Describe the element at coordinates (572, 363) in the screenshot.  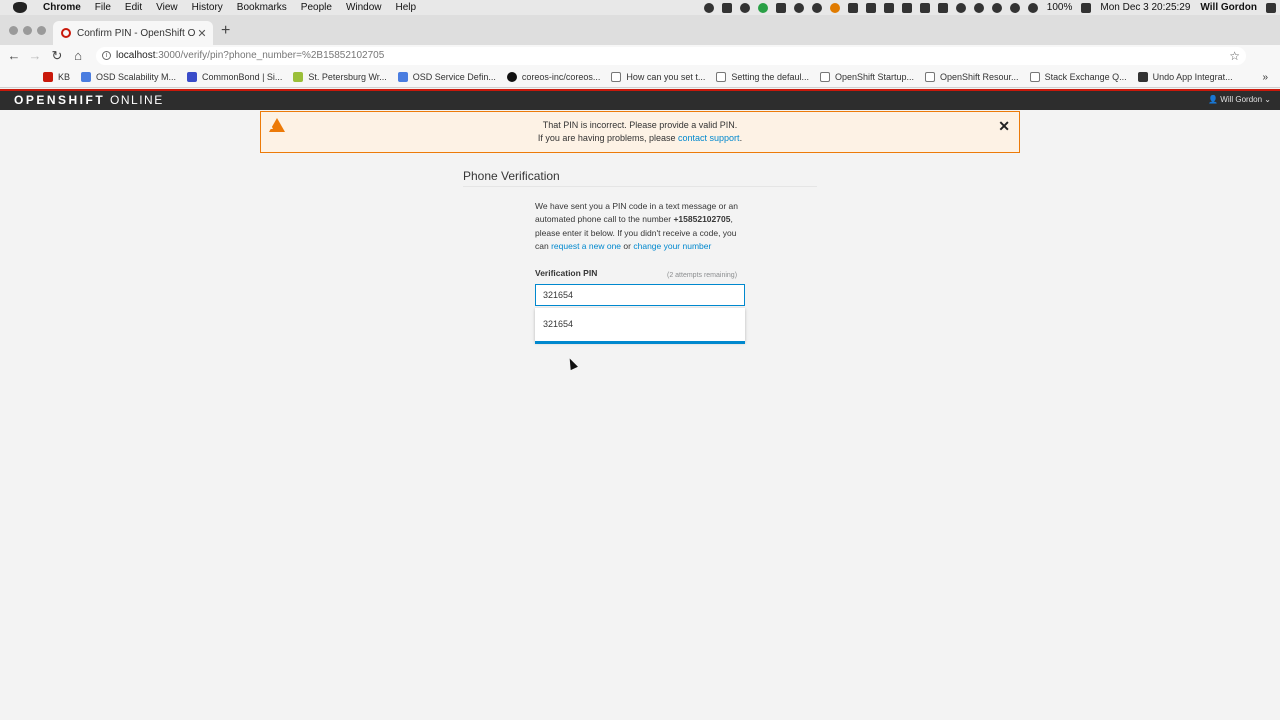
I see `mouse-cursor-icon` at that location.